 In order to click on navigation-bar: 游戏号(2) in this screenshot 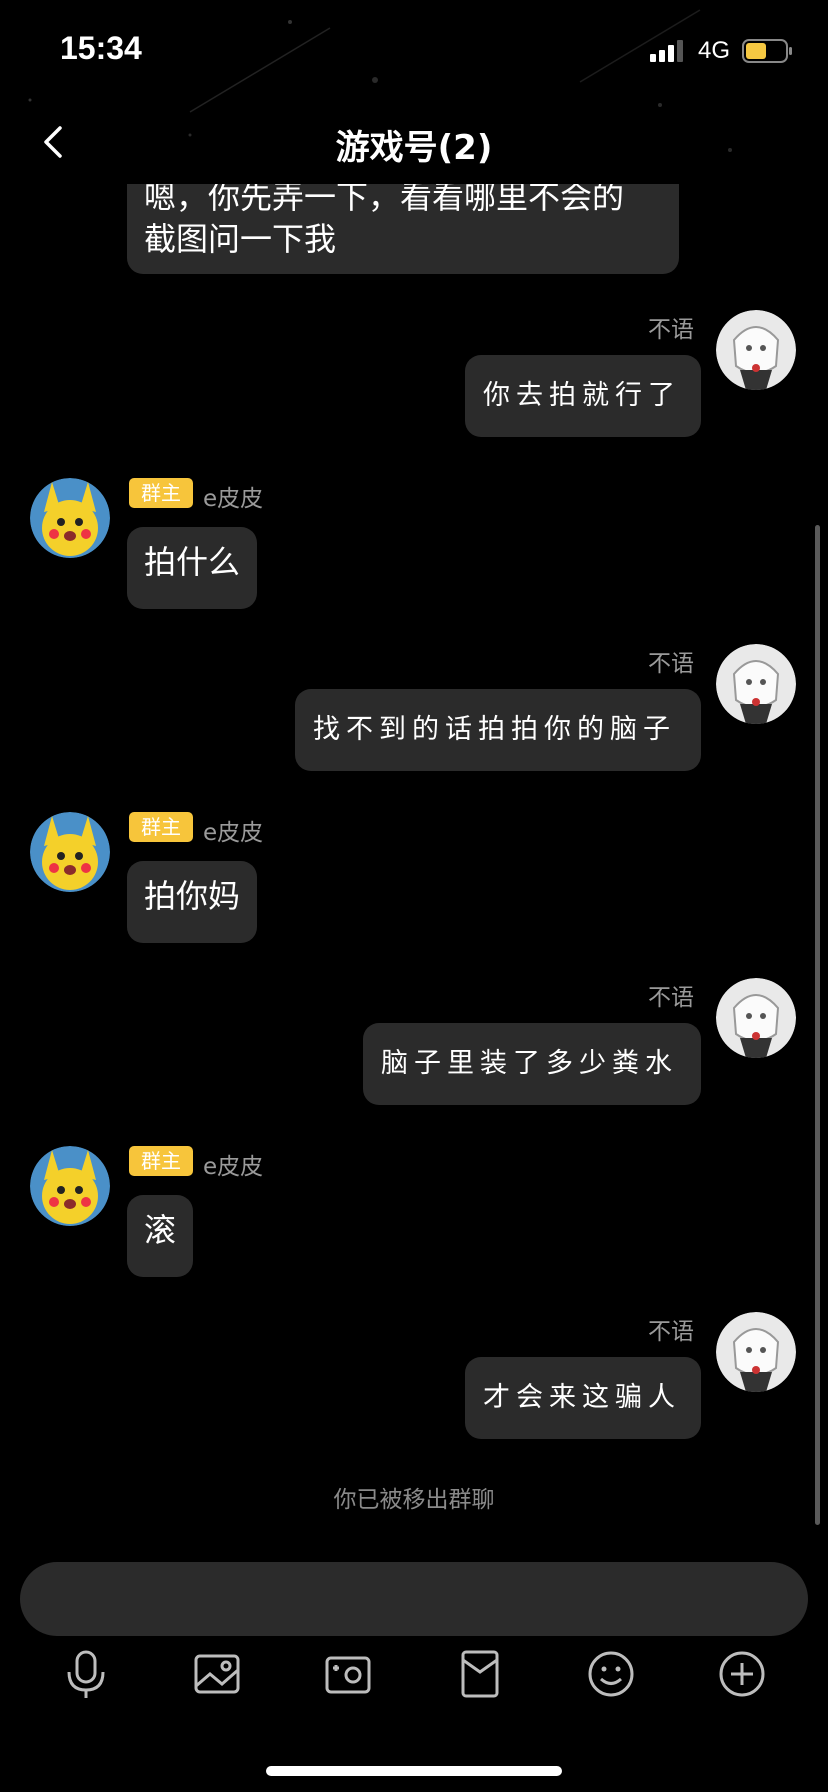, I will do `click(414, 142)`.